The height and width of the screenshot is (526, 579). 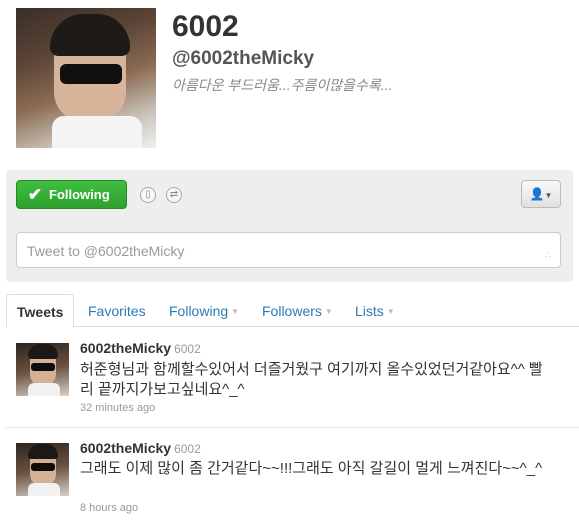 I want to click on tab-favorites-label: Favorites, so click(x=117, y=311).